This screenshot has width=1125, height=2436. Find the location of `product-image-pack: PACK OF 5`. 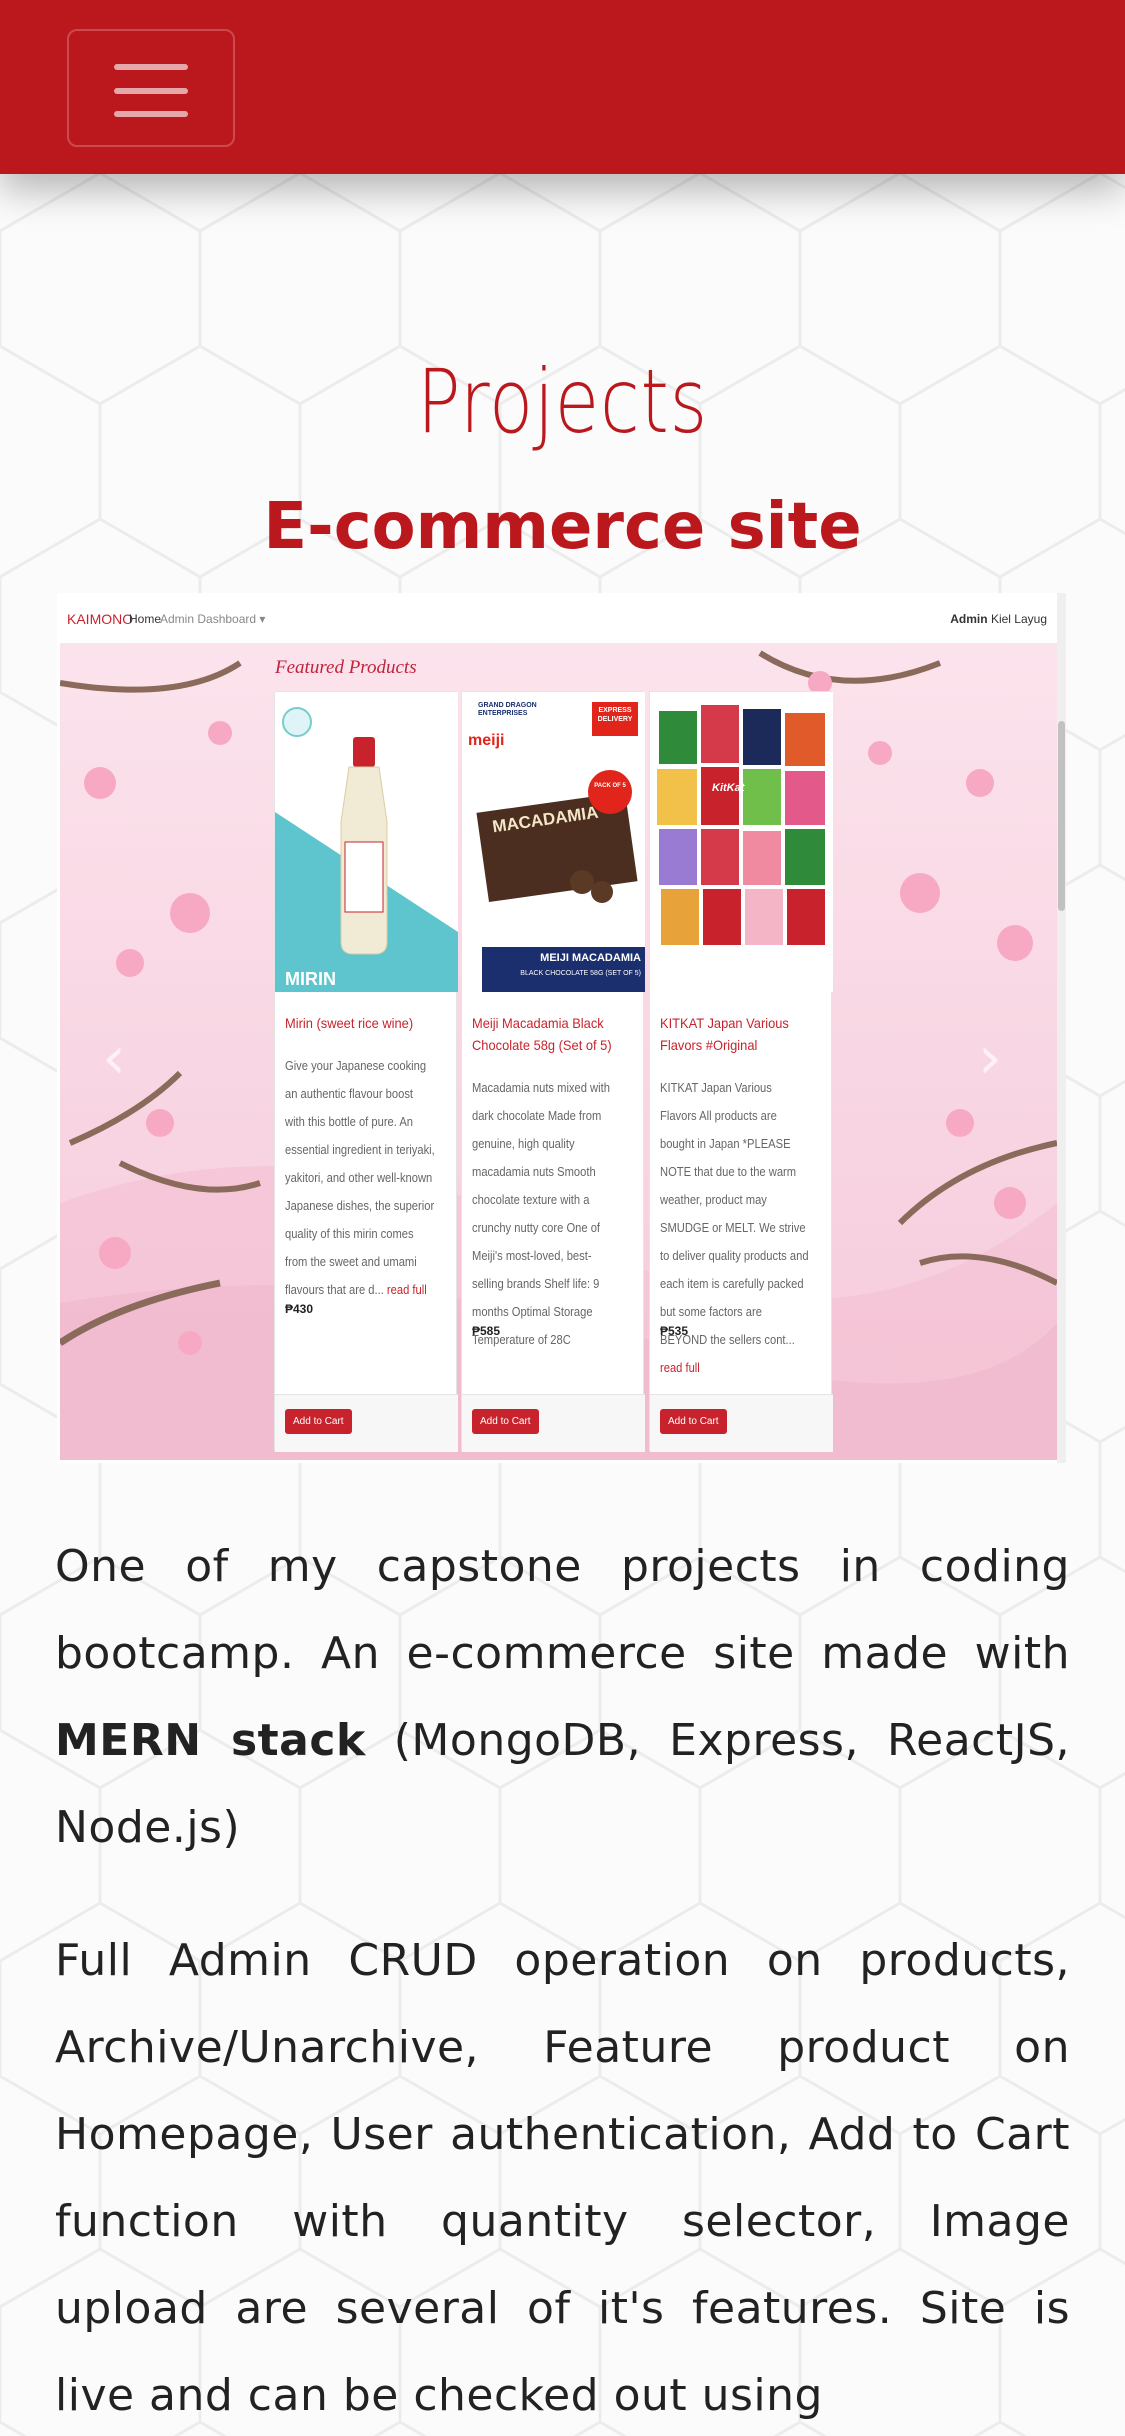

product-image-pack: PACK OF 5 is located at coordinates (610, 786).